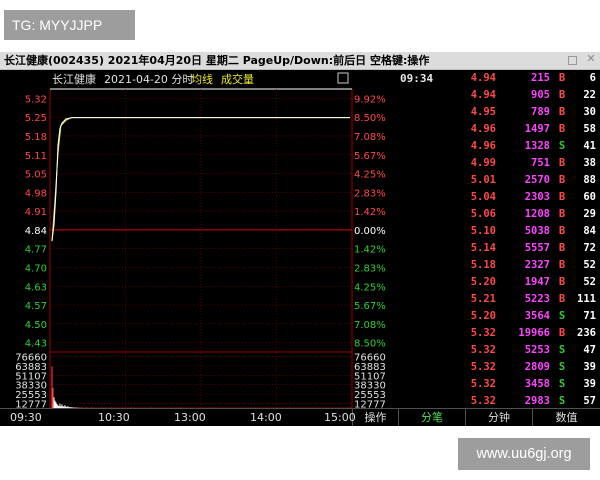 This screenshot has width=600, height=480. I want to click on tick-row: 5.32 5253 S 47, so click(499, 352).